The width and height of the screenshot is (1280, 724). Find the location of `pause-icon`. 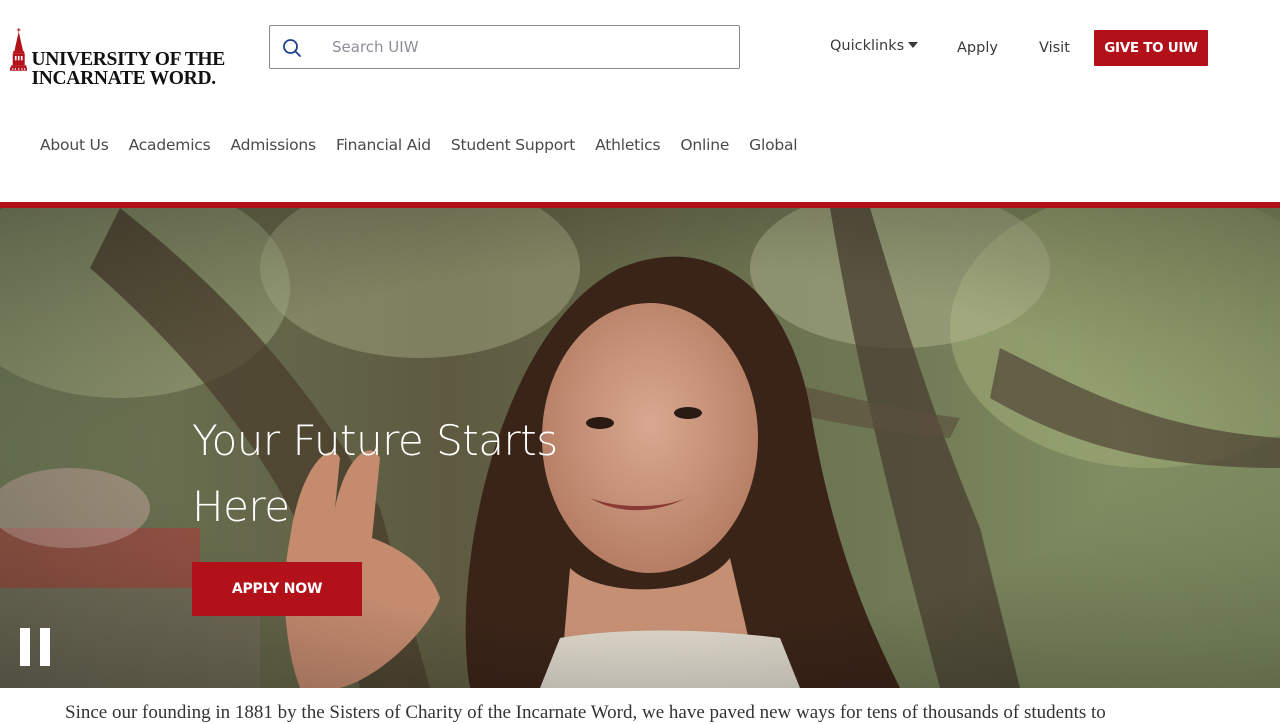

pause-icon is located at coordinates (35, 647).